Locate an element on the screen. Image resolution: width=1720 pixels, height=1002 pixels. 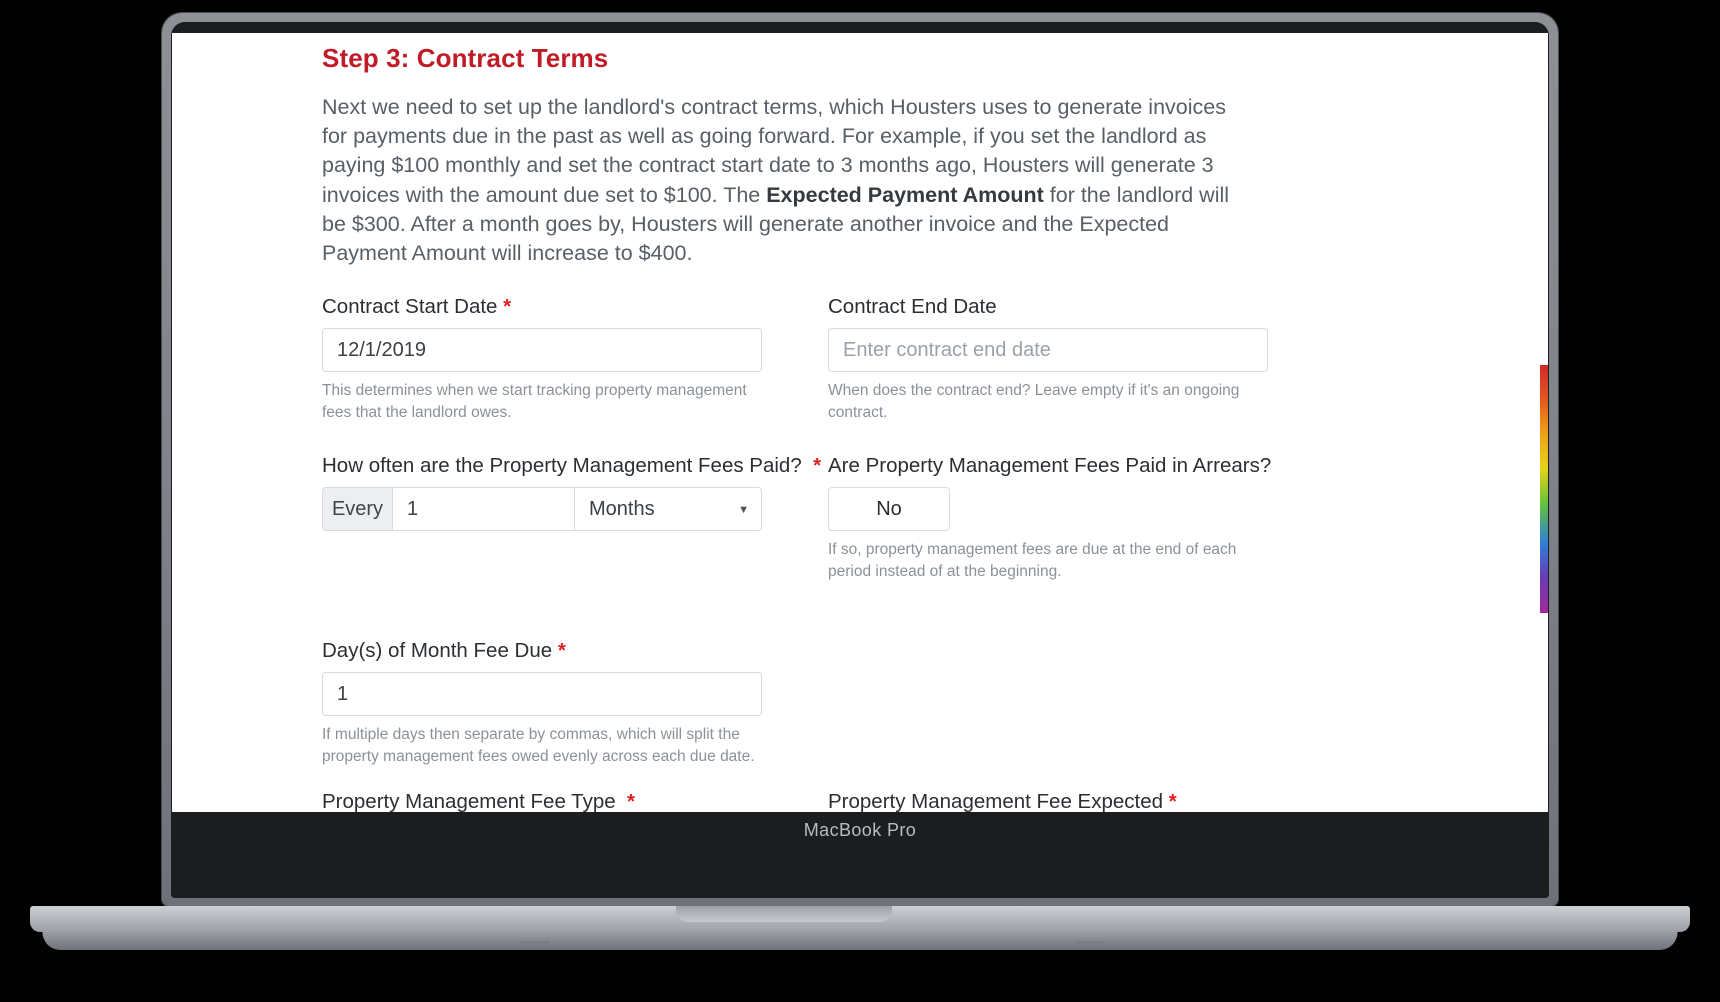
fee-frequency-unit-value: Months is located at coordinates (622, 508).